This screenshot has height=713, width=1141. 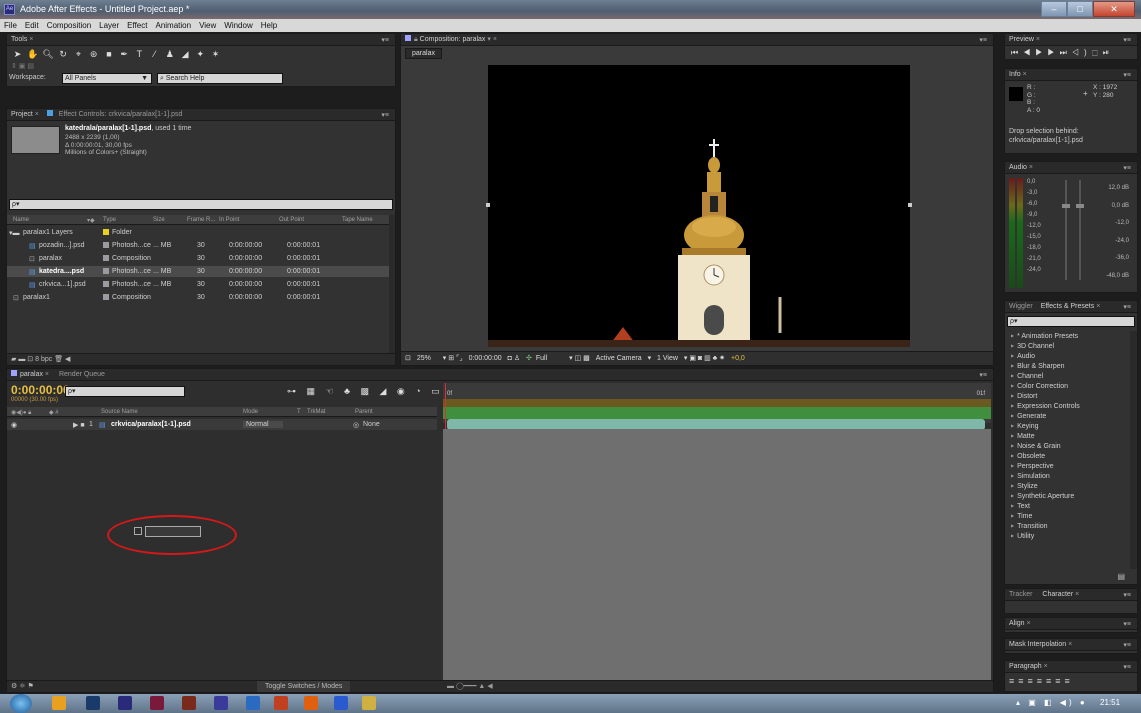 What do you see at coordinates (229, 220) in the screenshot?
I see `col-in-point: In Point` at bounding box center [229, 220].